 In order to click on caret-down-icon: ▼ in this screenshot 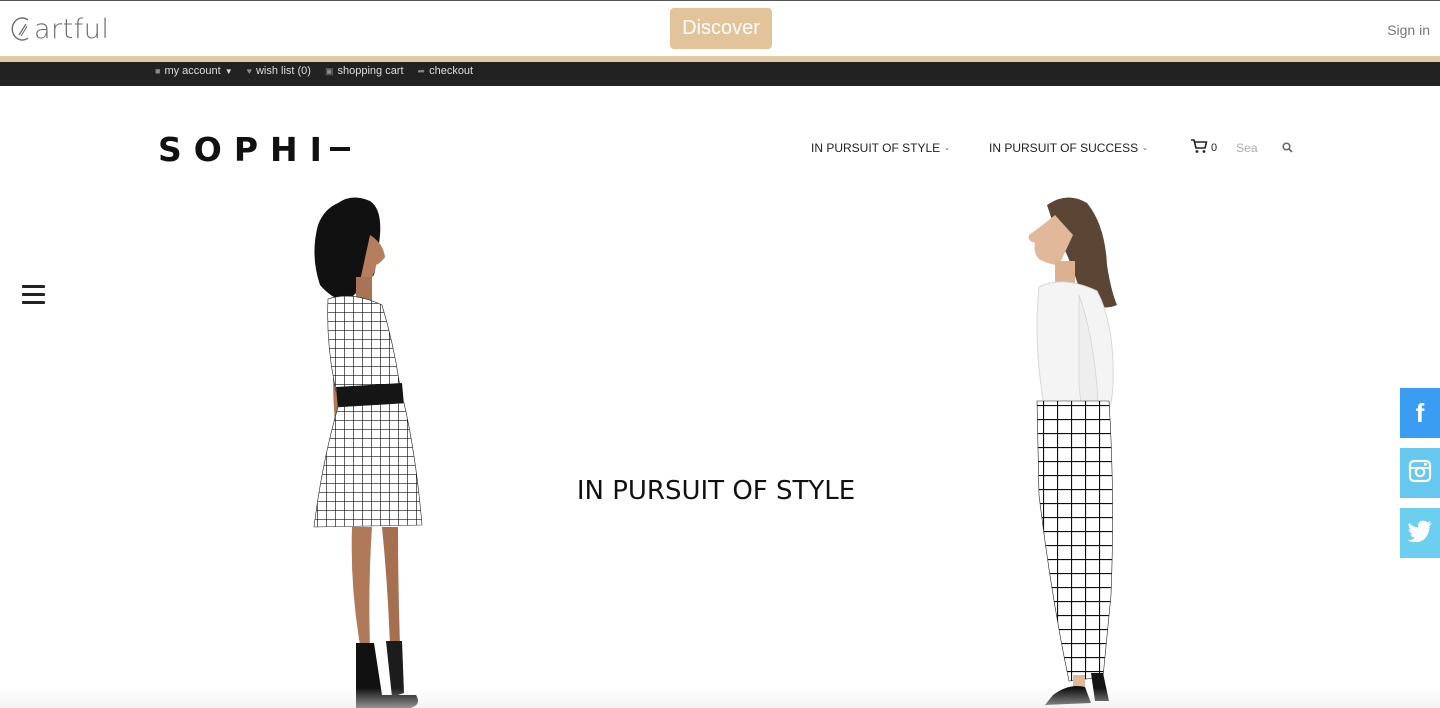, I will do `click(228, 71)`.